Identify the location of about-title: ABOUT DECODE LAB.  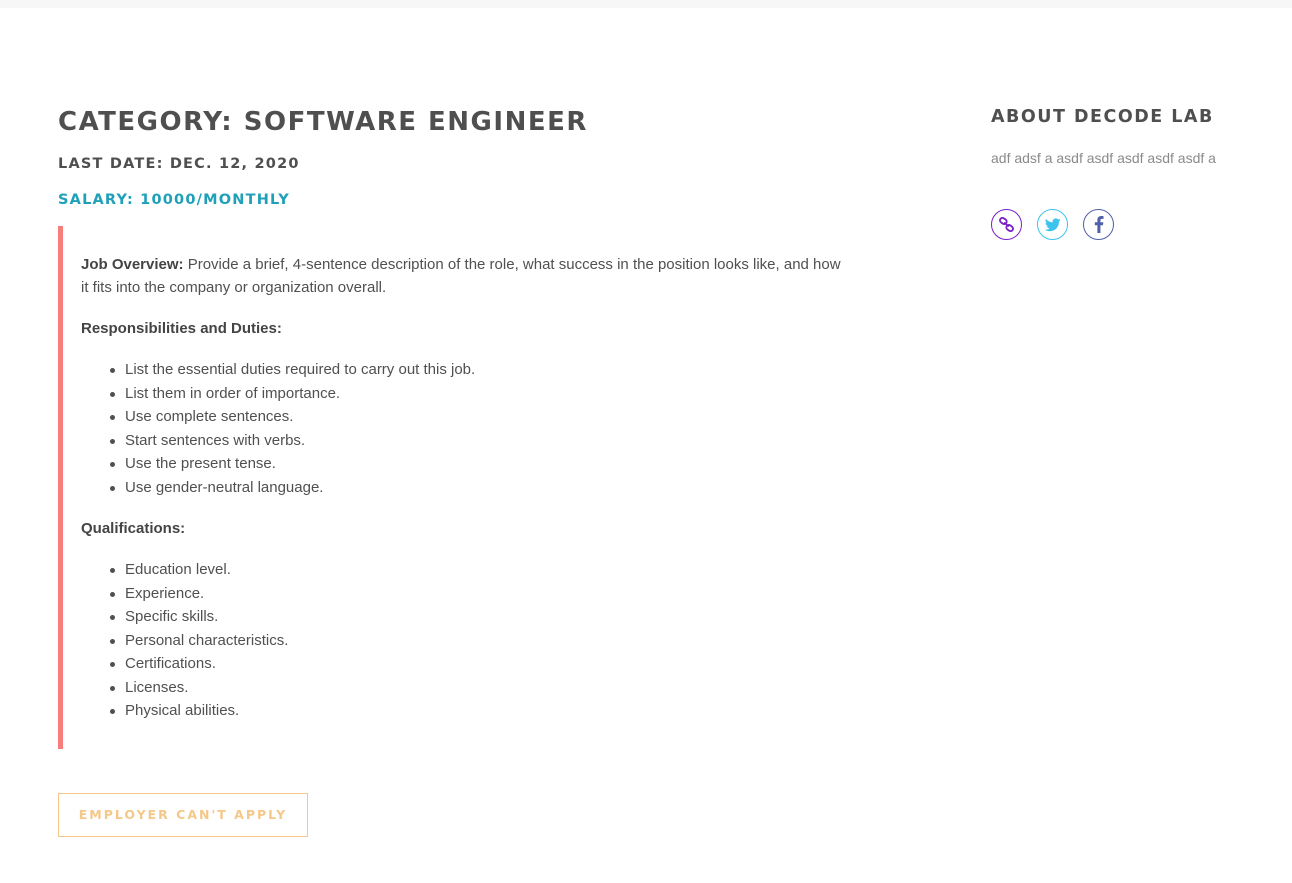
(1102, 117).